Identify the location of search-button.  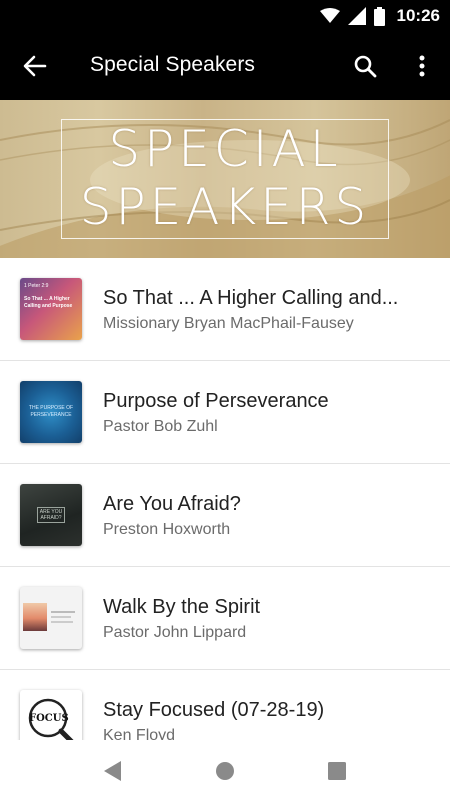
(365, 66).